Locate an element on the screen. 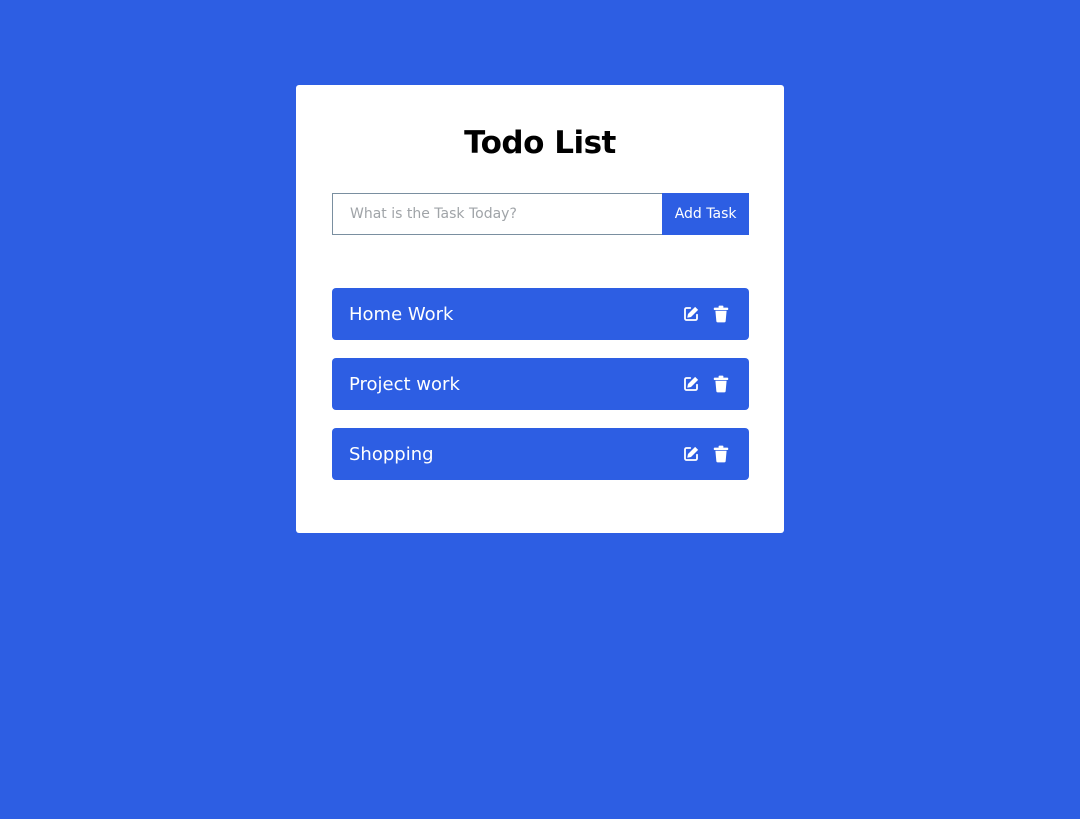 This screenshot has width=1080, height=819. task-label: Shopping is located at coordinates (391, 454).